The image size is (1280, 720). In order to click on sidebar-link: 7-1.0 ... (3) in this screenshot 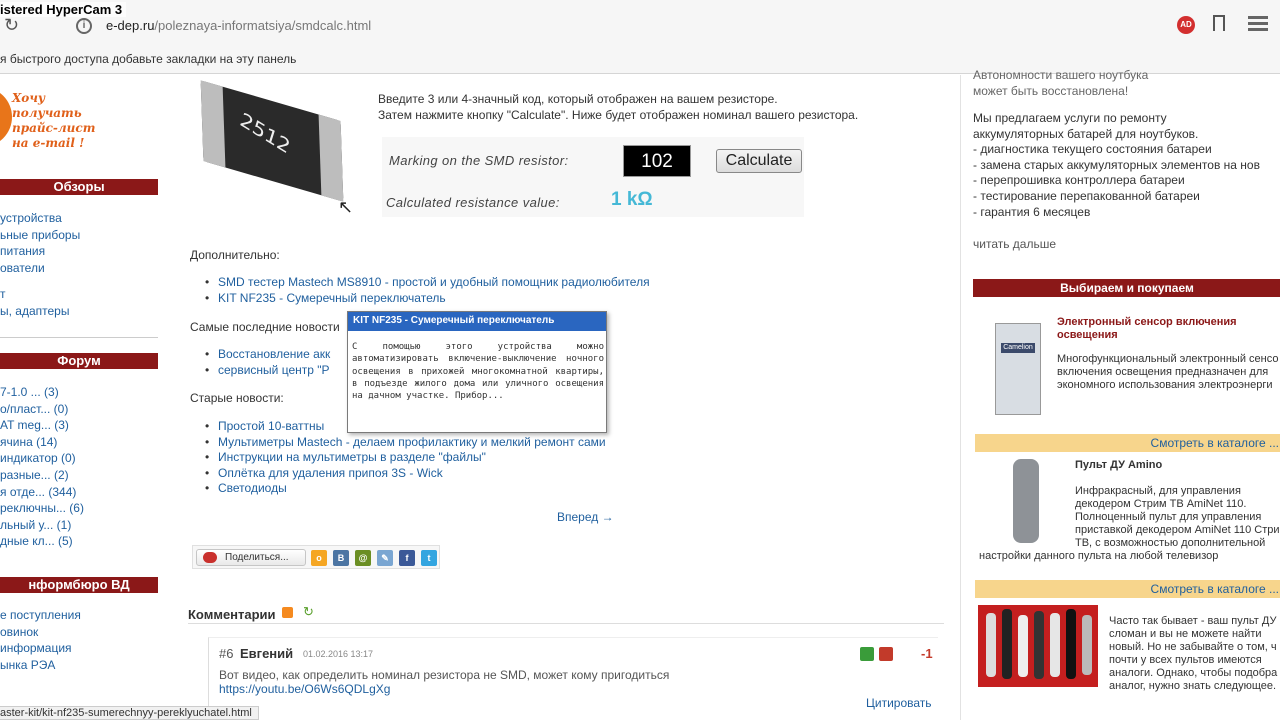, I will do `click(80, 392)`.